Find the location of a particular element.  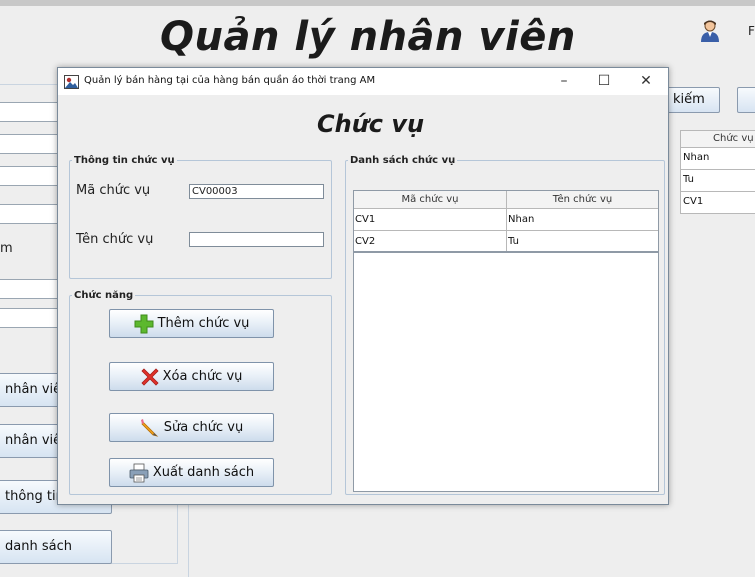

bg-action-button is located at coordinates (746, 100).